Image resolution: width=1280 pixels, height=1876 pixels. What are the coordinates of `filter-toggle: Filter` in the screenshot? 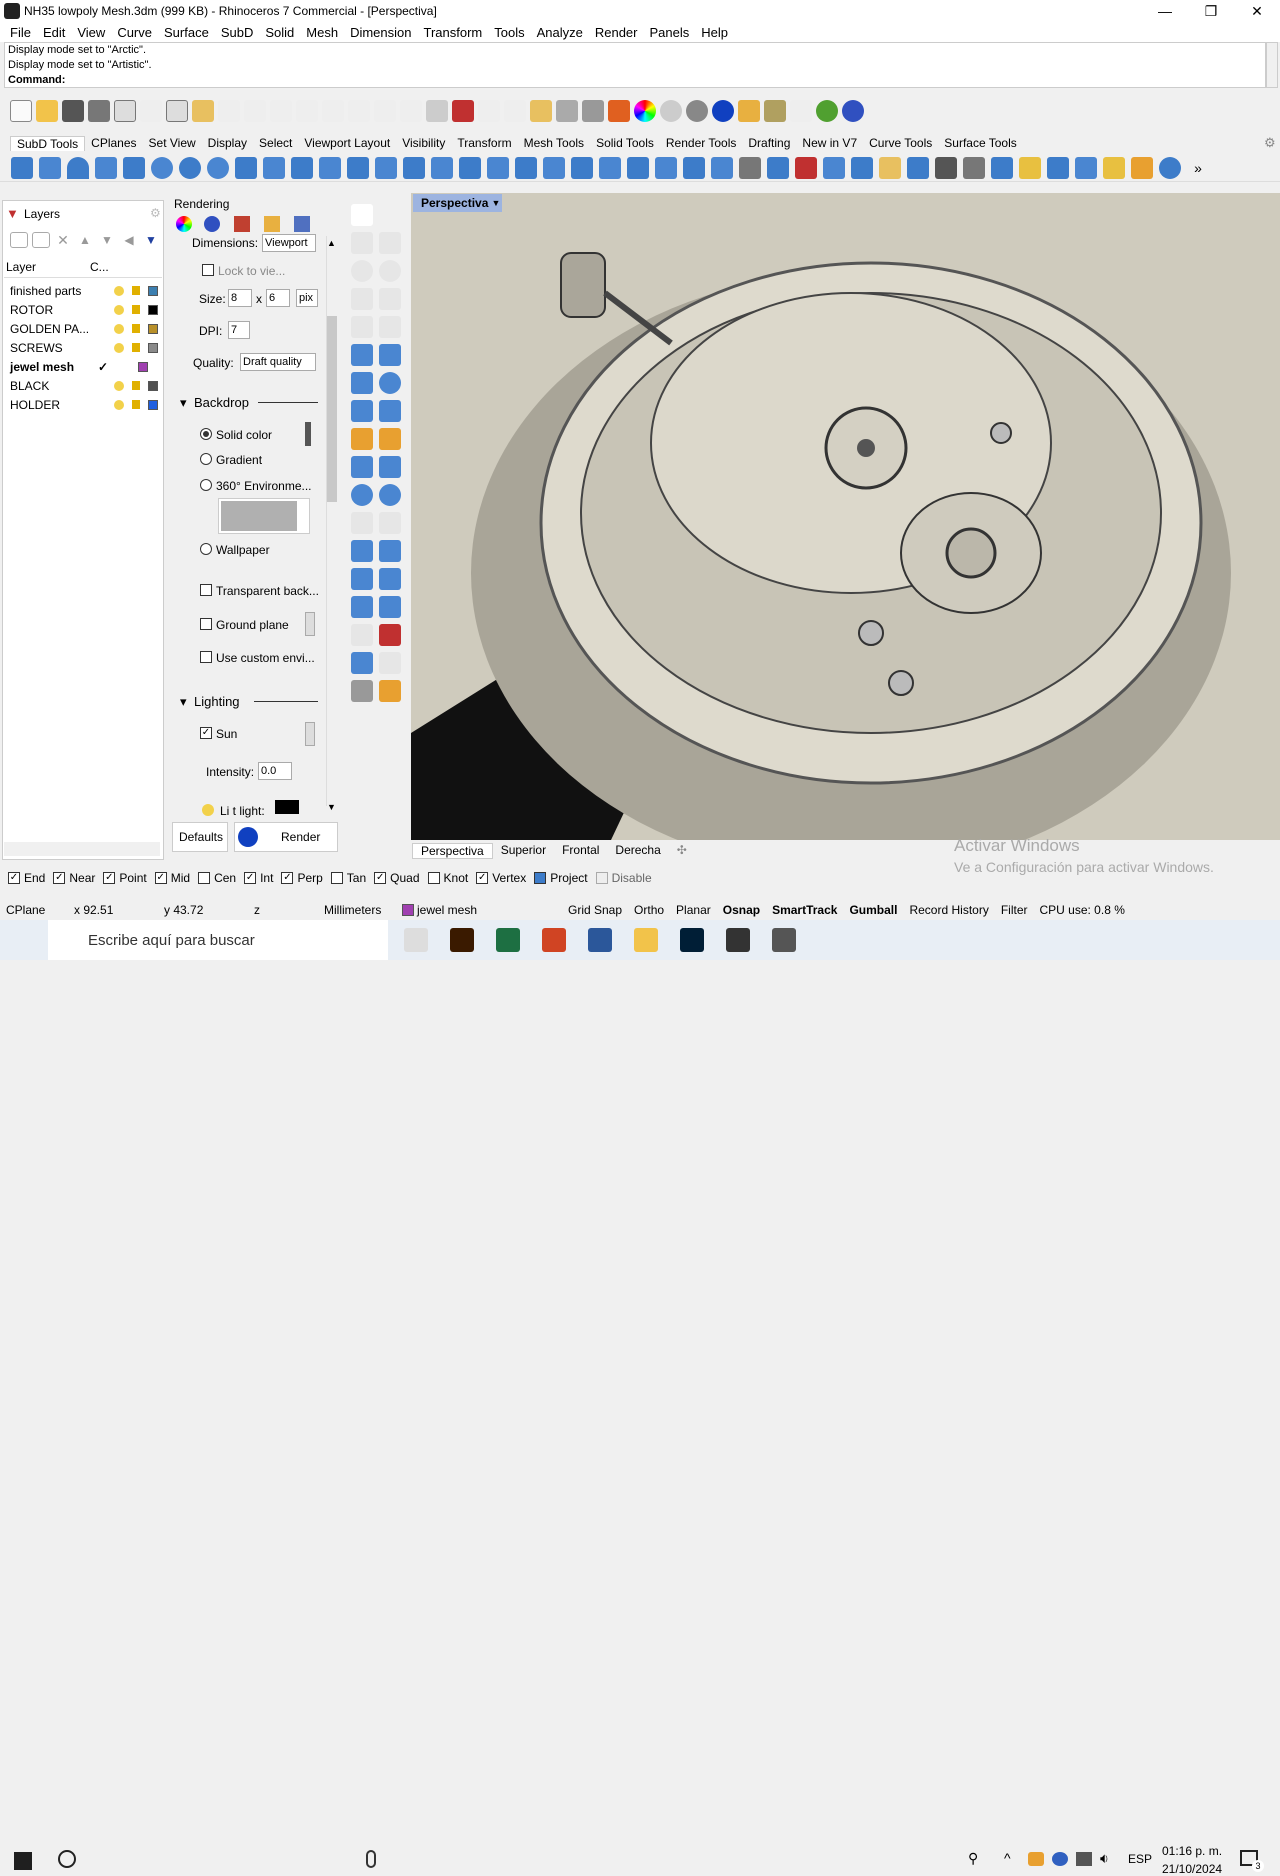 It's located at (1014, 910).